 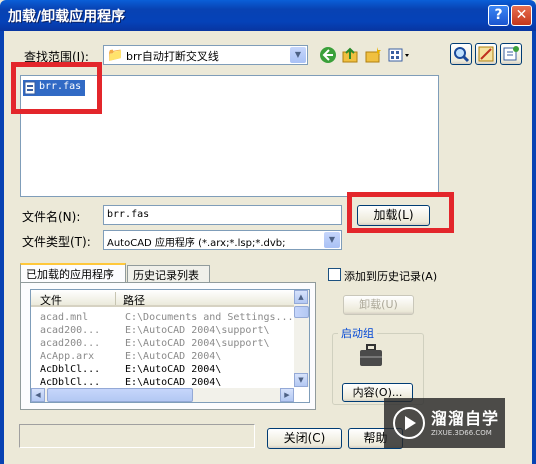 I want to click on filename-field: brr.fas, so click(x=222, y=215).